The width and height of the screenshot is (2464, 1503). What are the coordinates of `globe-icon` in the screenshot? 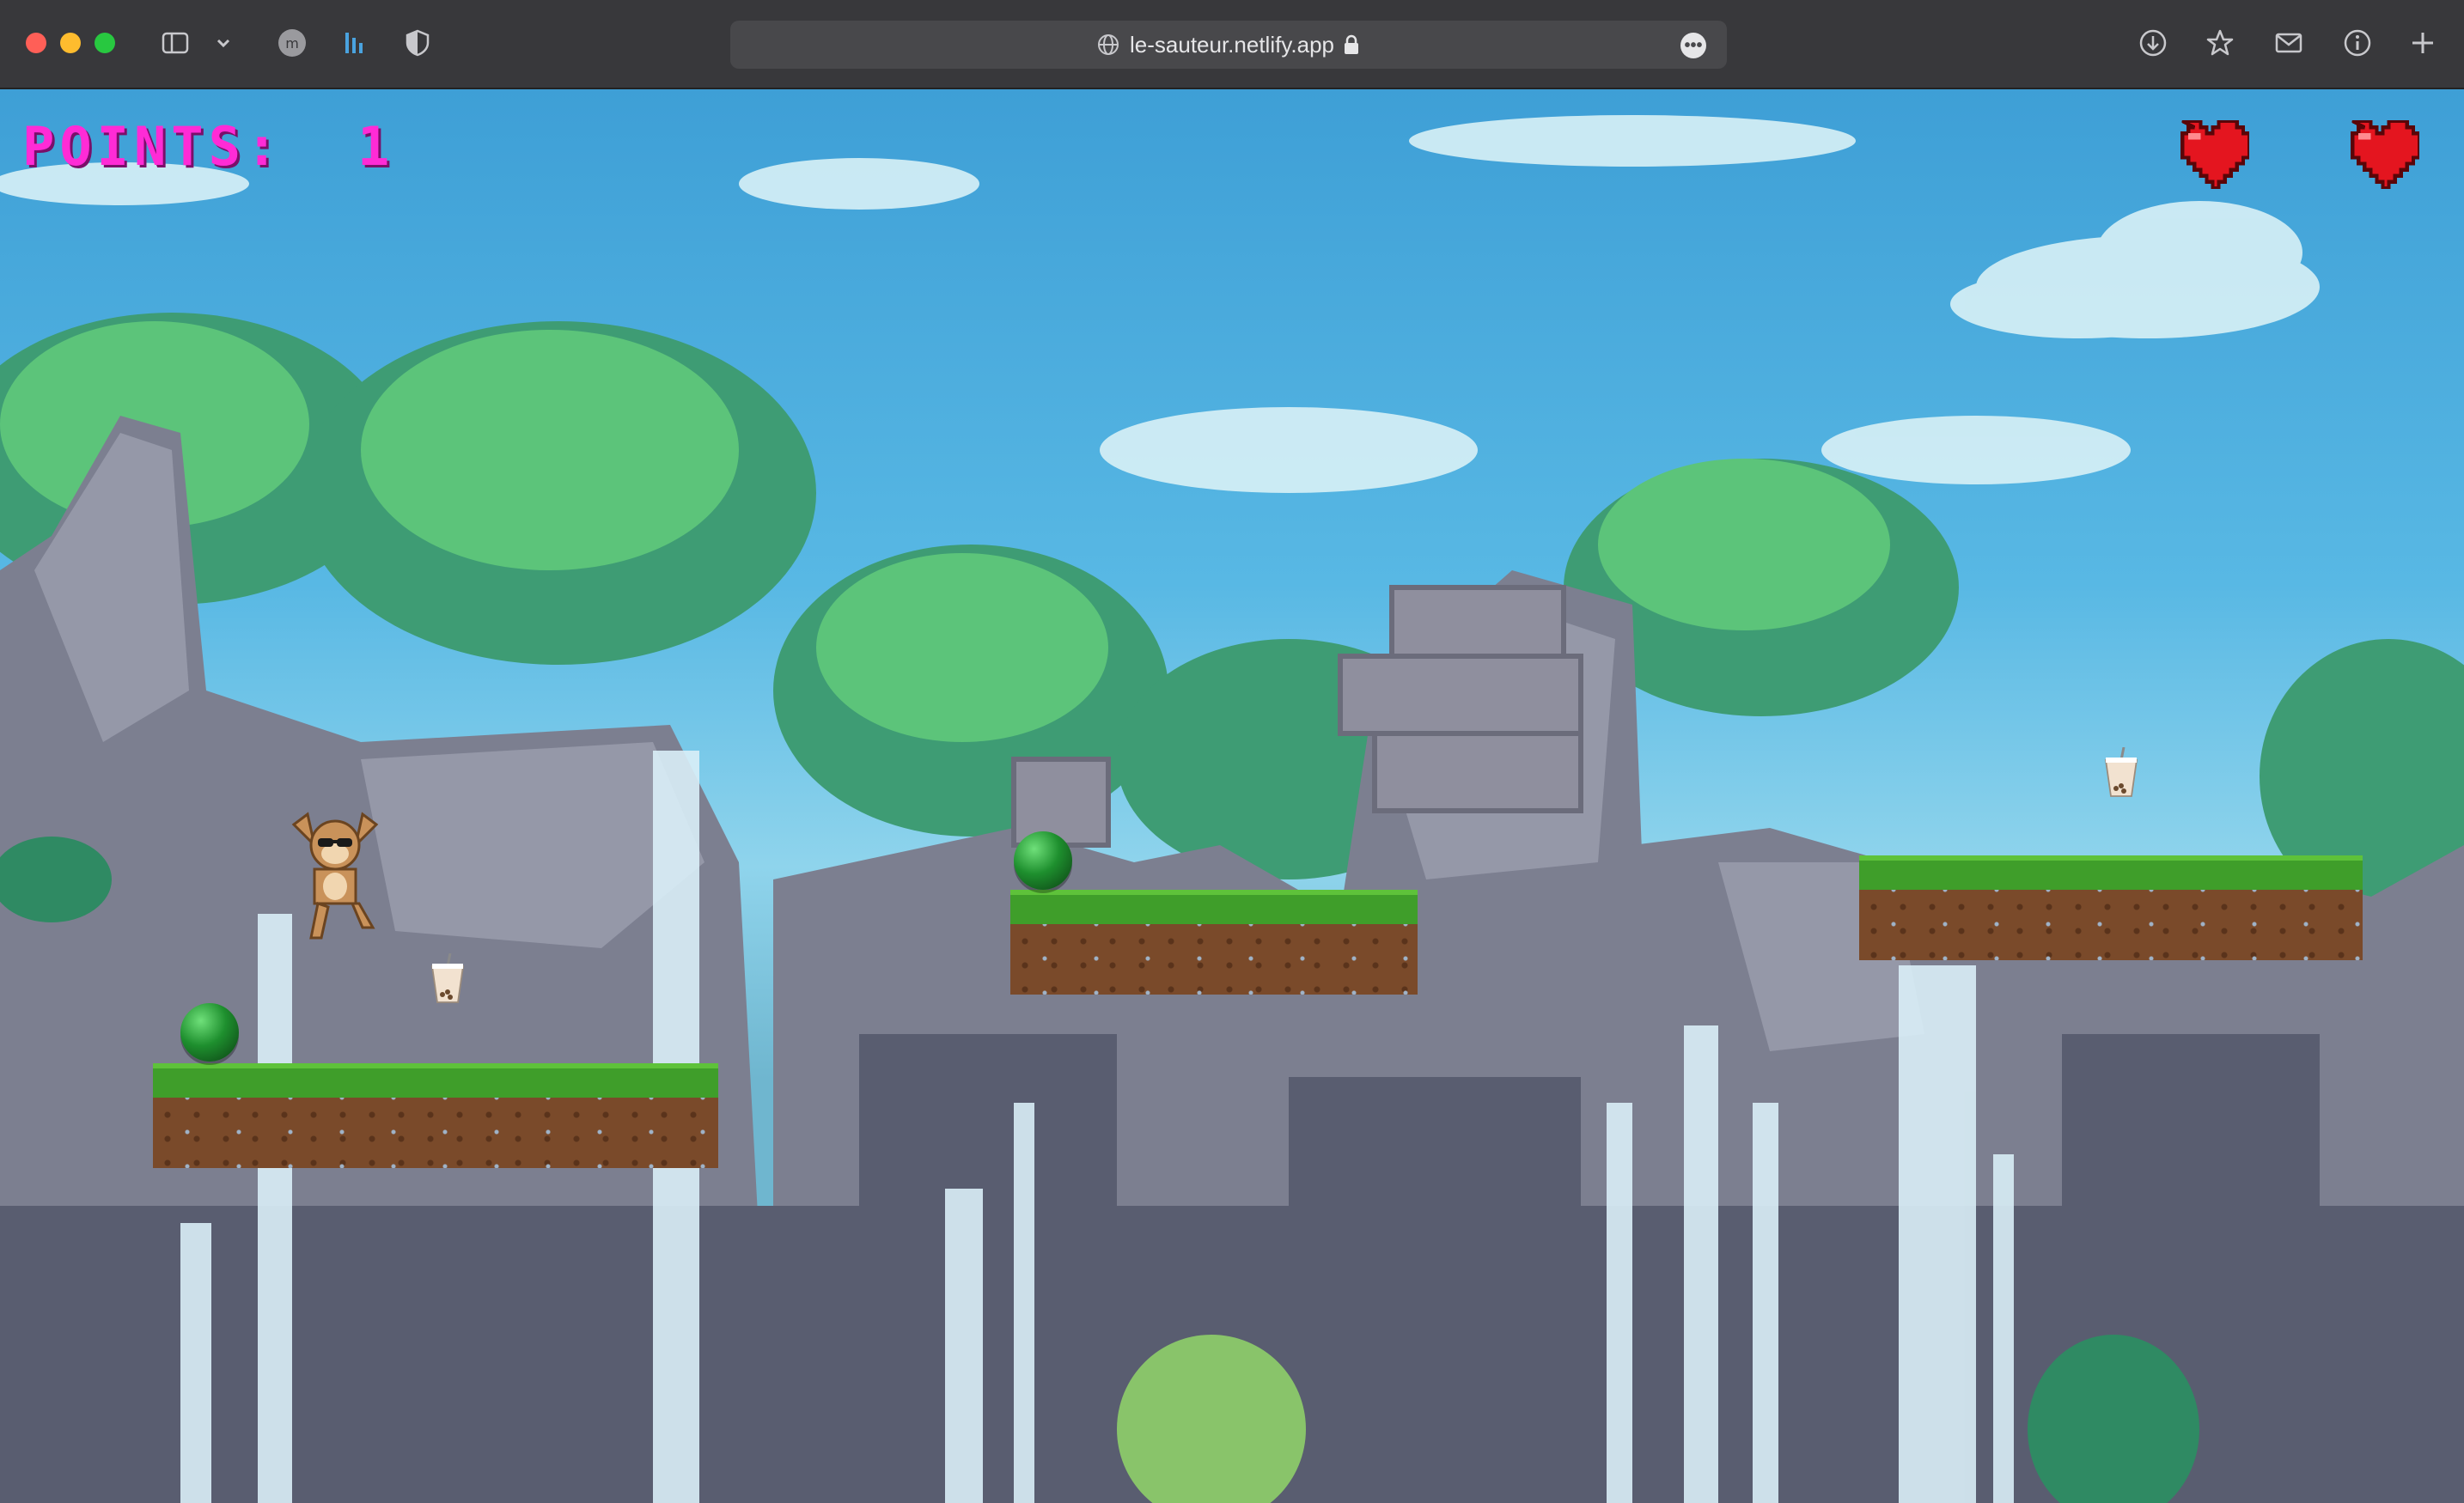 It's located at (1108, 44).